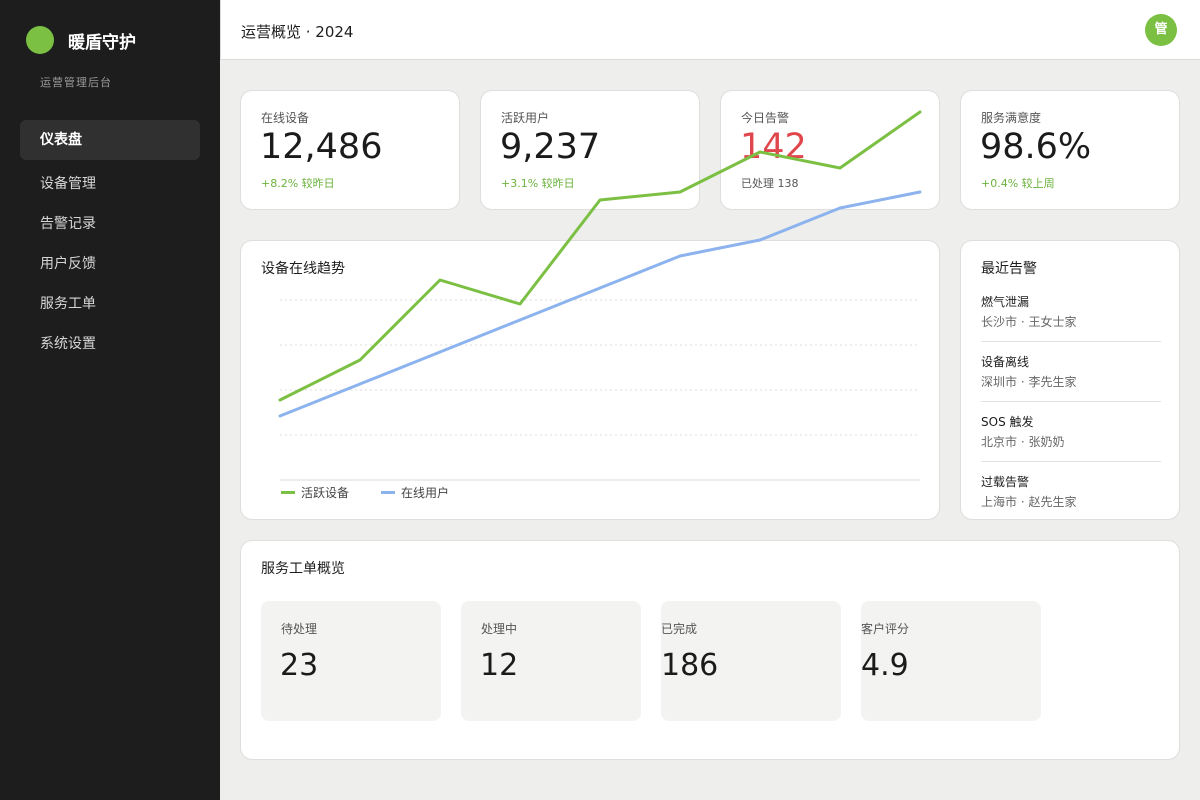 The height and width of the screenshot is (800, 1200). I want to click on alert-item: 设备离线 深圳市 · 李先生家, so click(1071, 383).